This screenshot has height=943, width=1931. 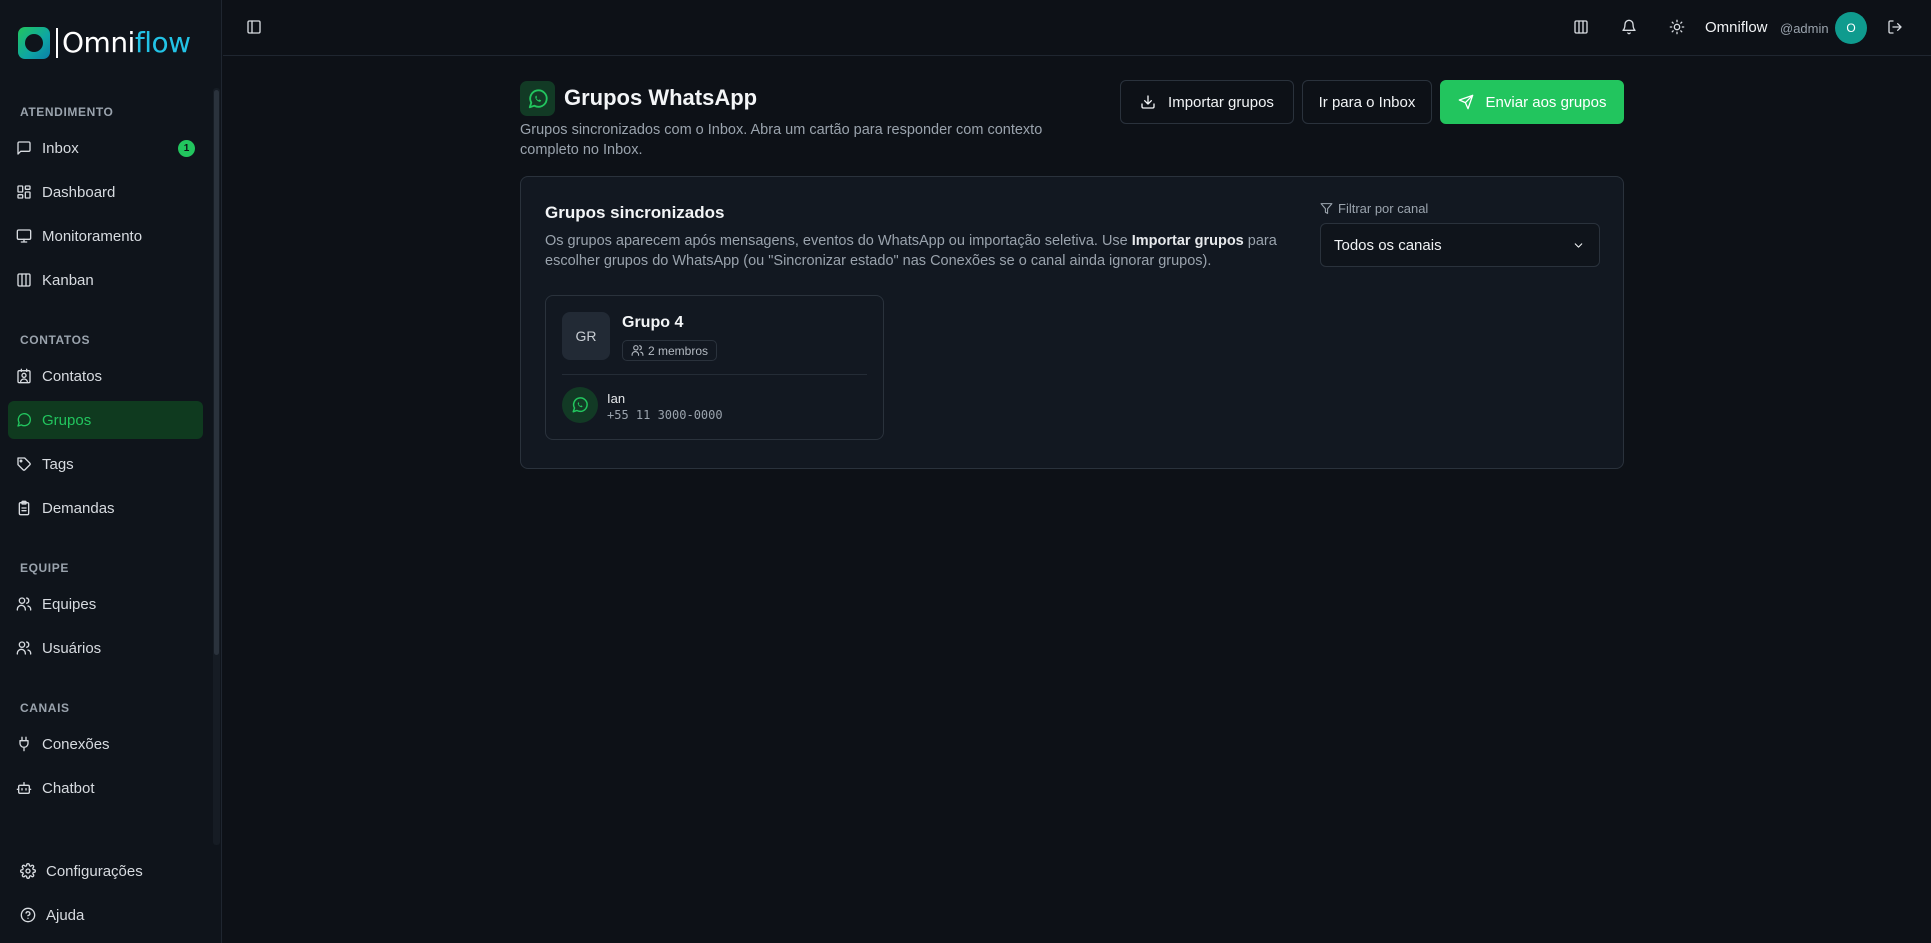 What do you see at coordinates (67, 420) in the screenshot?
I see `sidebar-item-label: Grupos` at bounding box center [67, 420].